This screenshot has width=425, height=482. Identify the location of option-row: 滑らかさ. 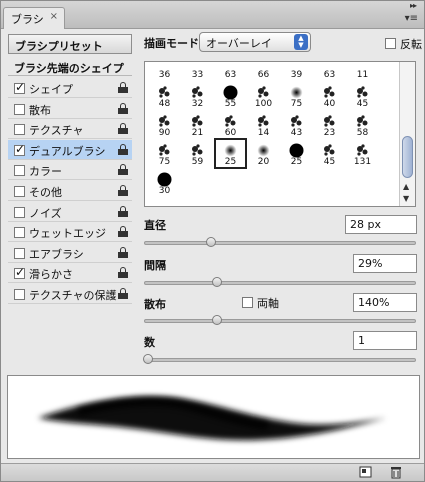
(70, 273).